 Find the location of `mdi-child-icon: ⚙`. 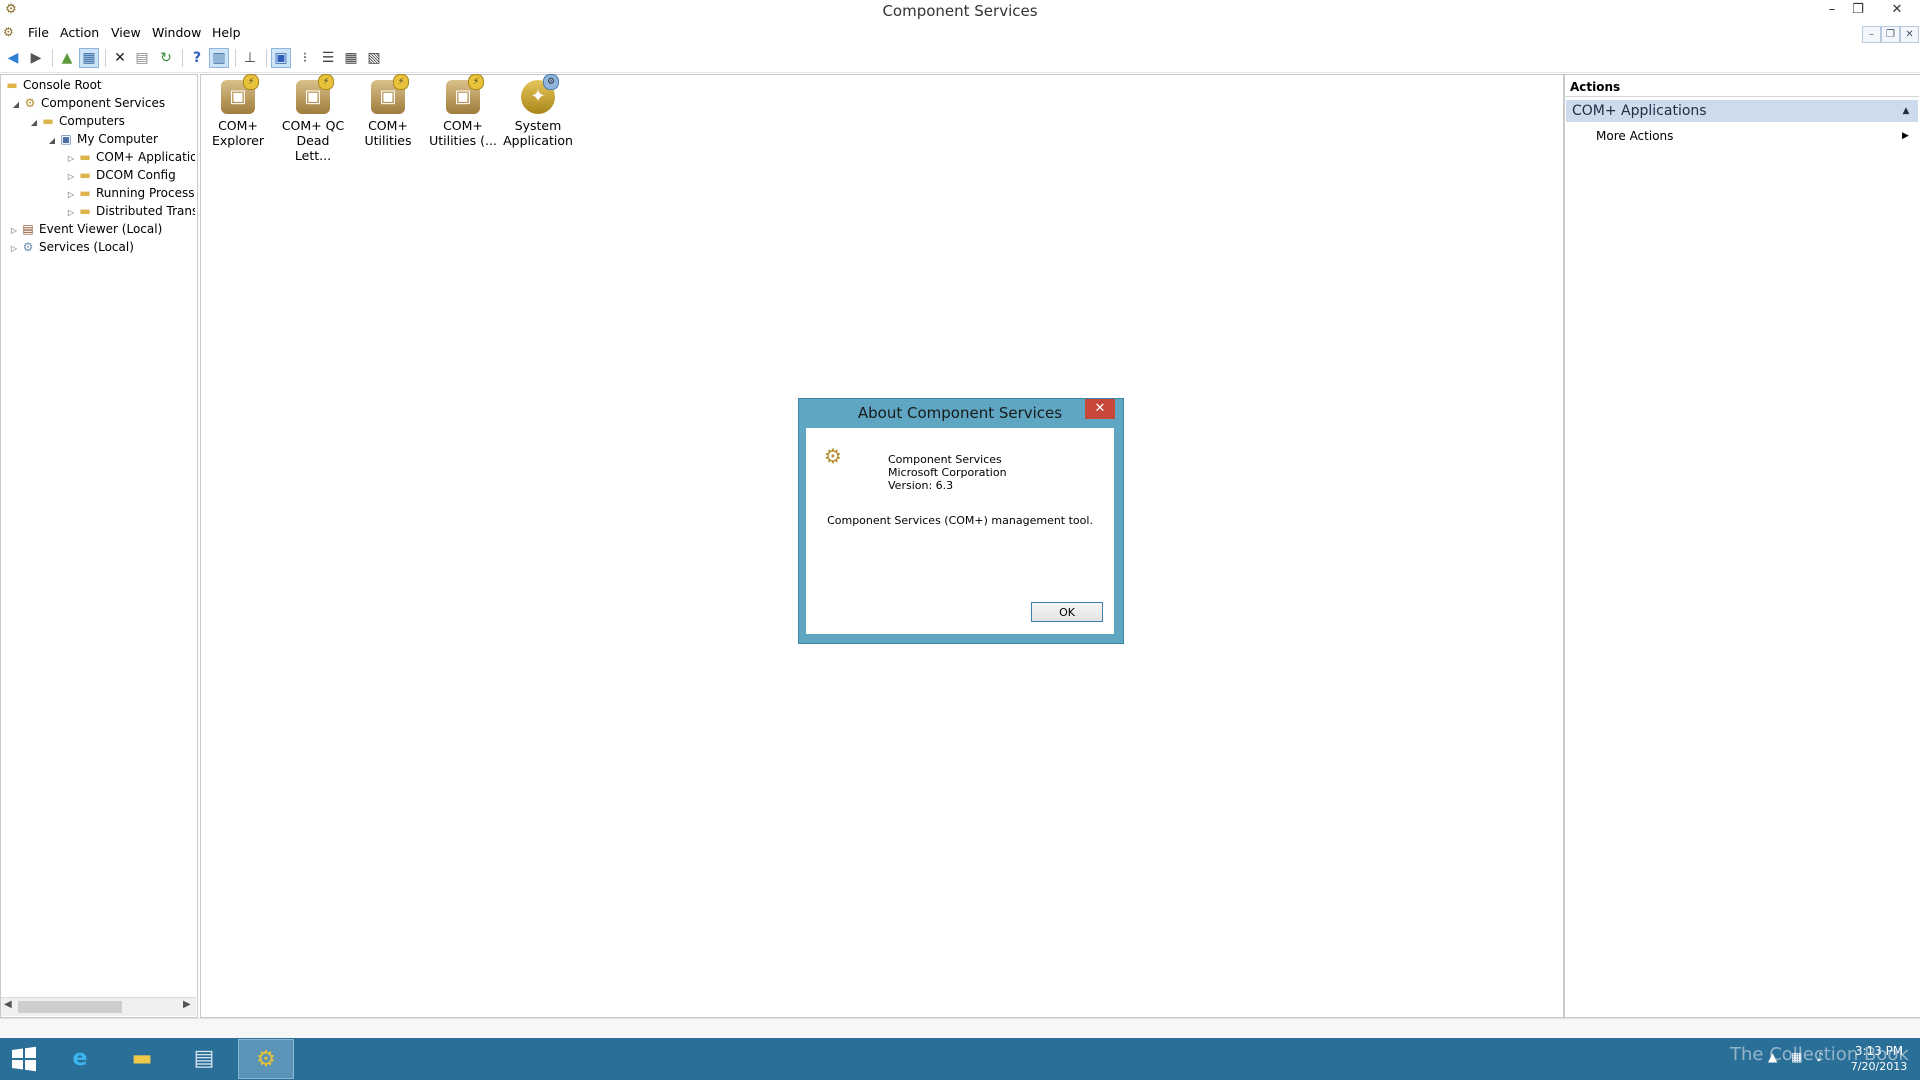

mdi-child-icon: ⚙ is located at coordinates (10, 32).